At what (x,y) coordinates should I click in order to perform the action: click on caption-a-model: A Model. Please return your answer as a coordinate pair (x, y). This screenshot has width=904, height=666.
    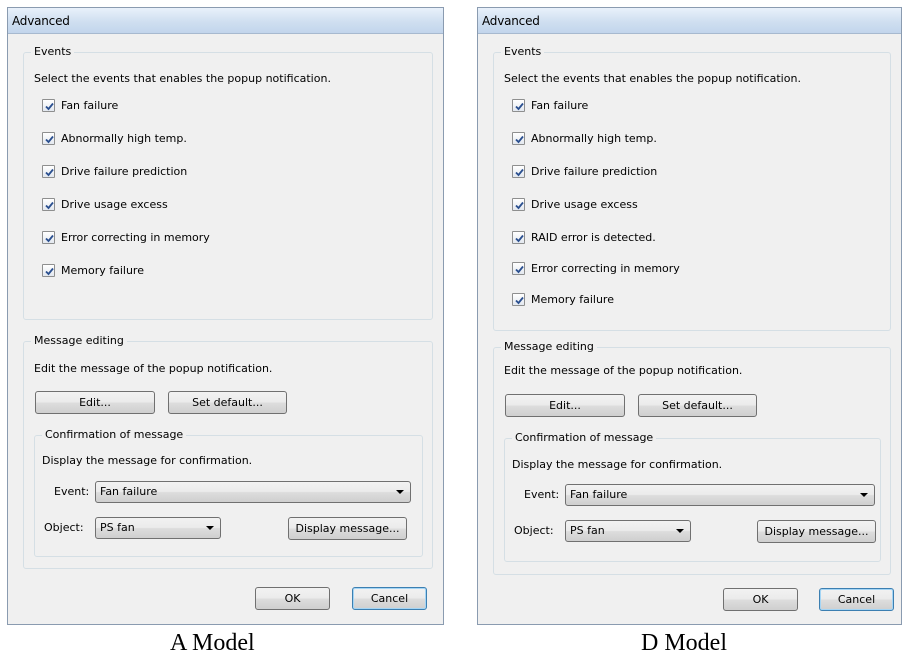
    Looking at the image, I should click on (212, 643).